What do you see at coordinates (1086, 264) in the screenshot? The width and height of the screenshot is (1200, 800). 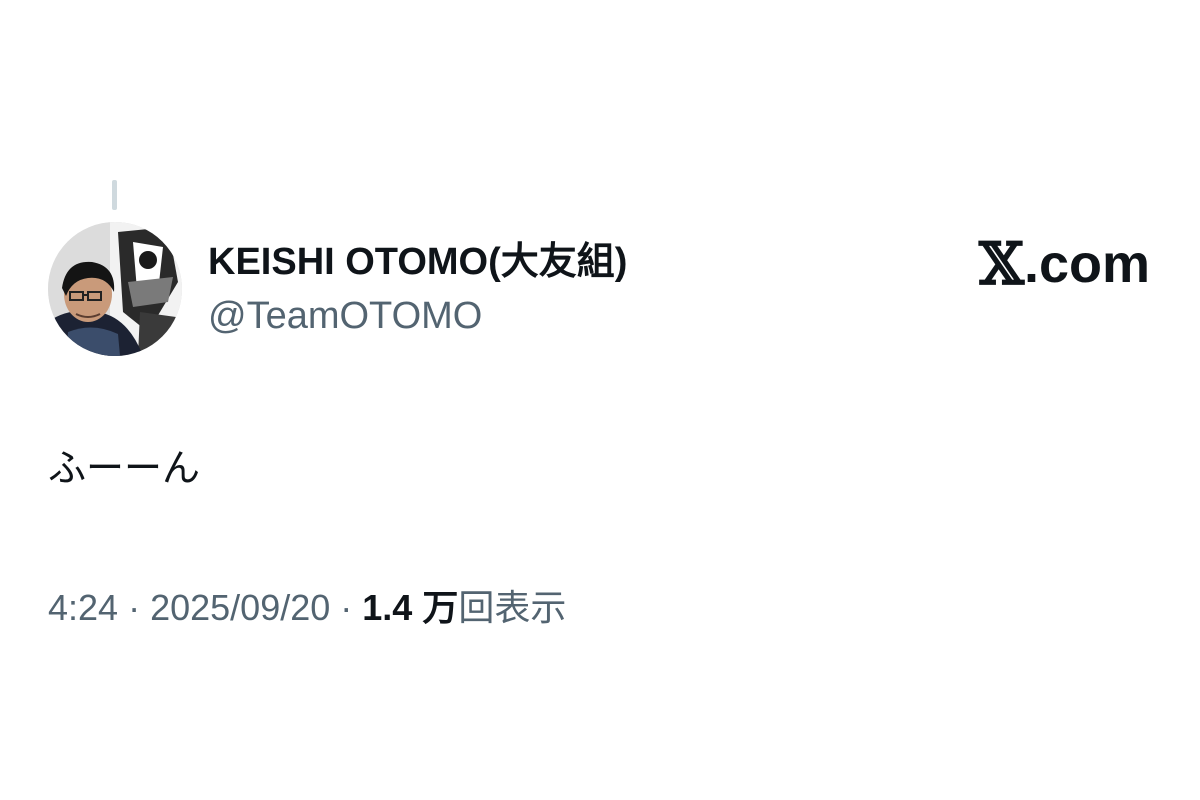 I see `brand-domain-suffix: .com` at bounding box center [1086, 264].